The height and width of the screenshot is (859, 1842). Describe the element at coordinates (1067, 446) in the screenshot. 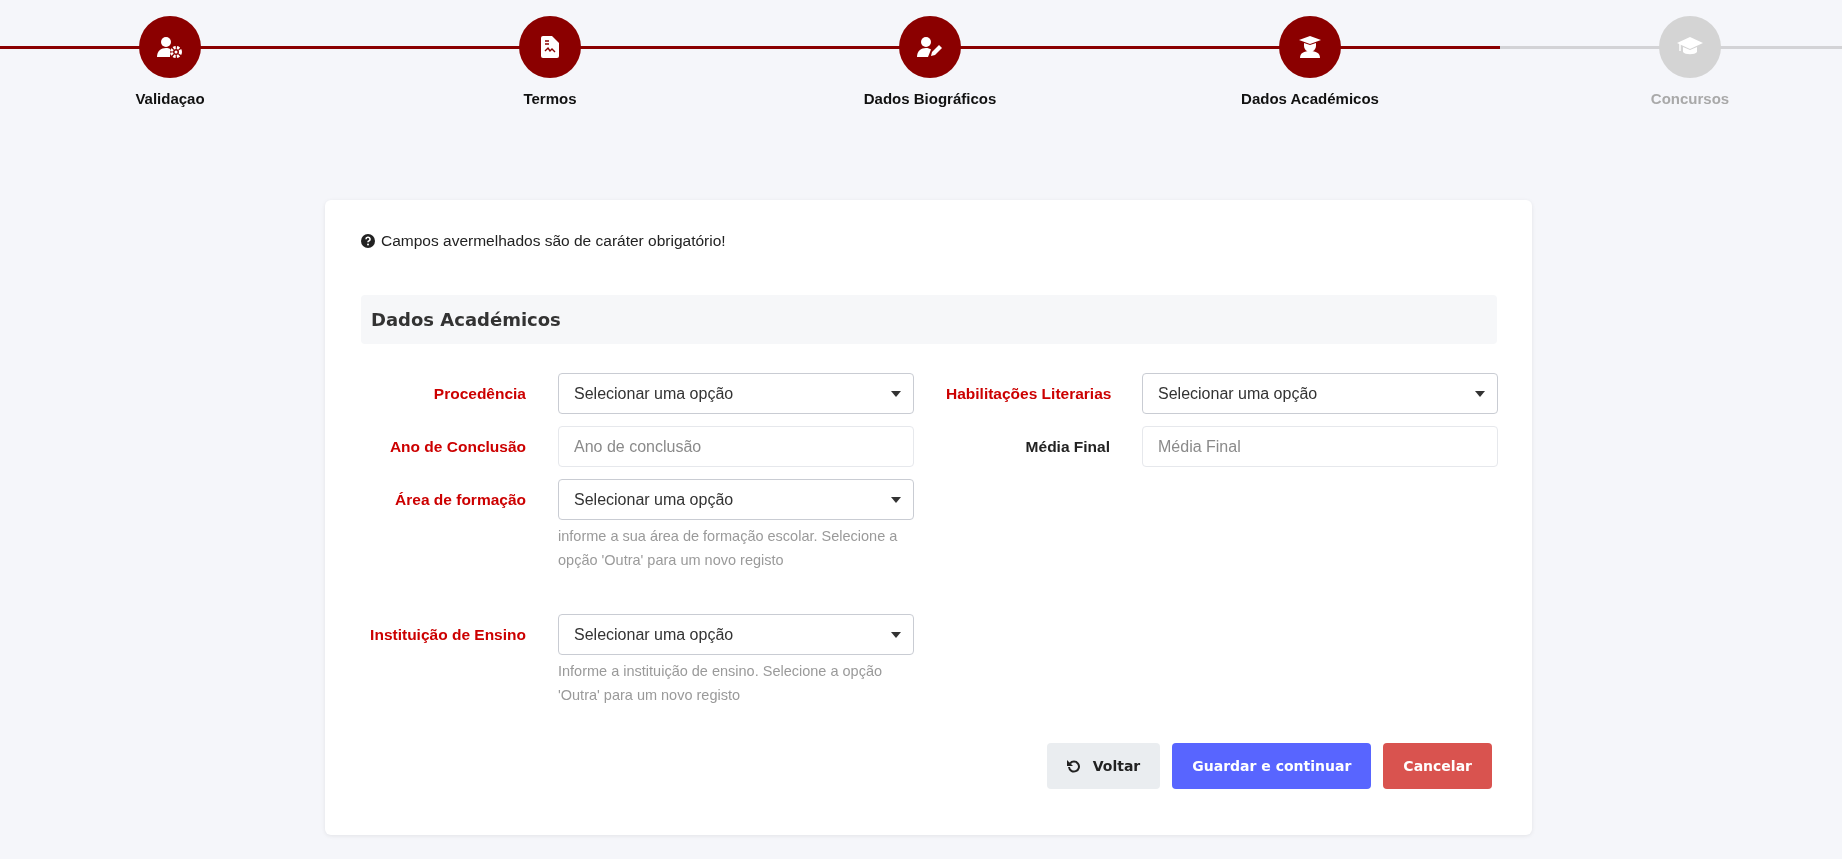

I see `field-label: Média Final` at that location.